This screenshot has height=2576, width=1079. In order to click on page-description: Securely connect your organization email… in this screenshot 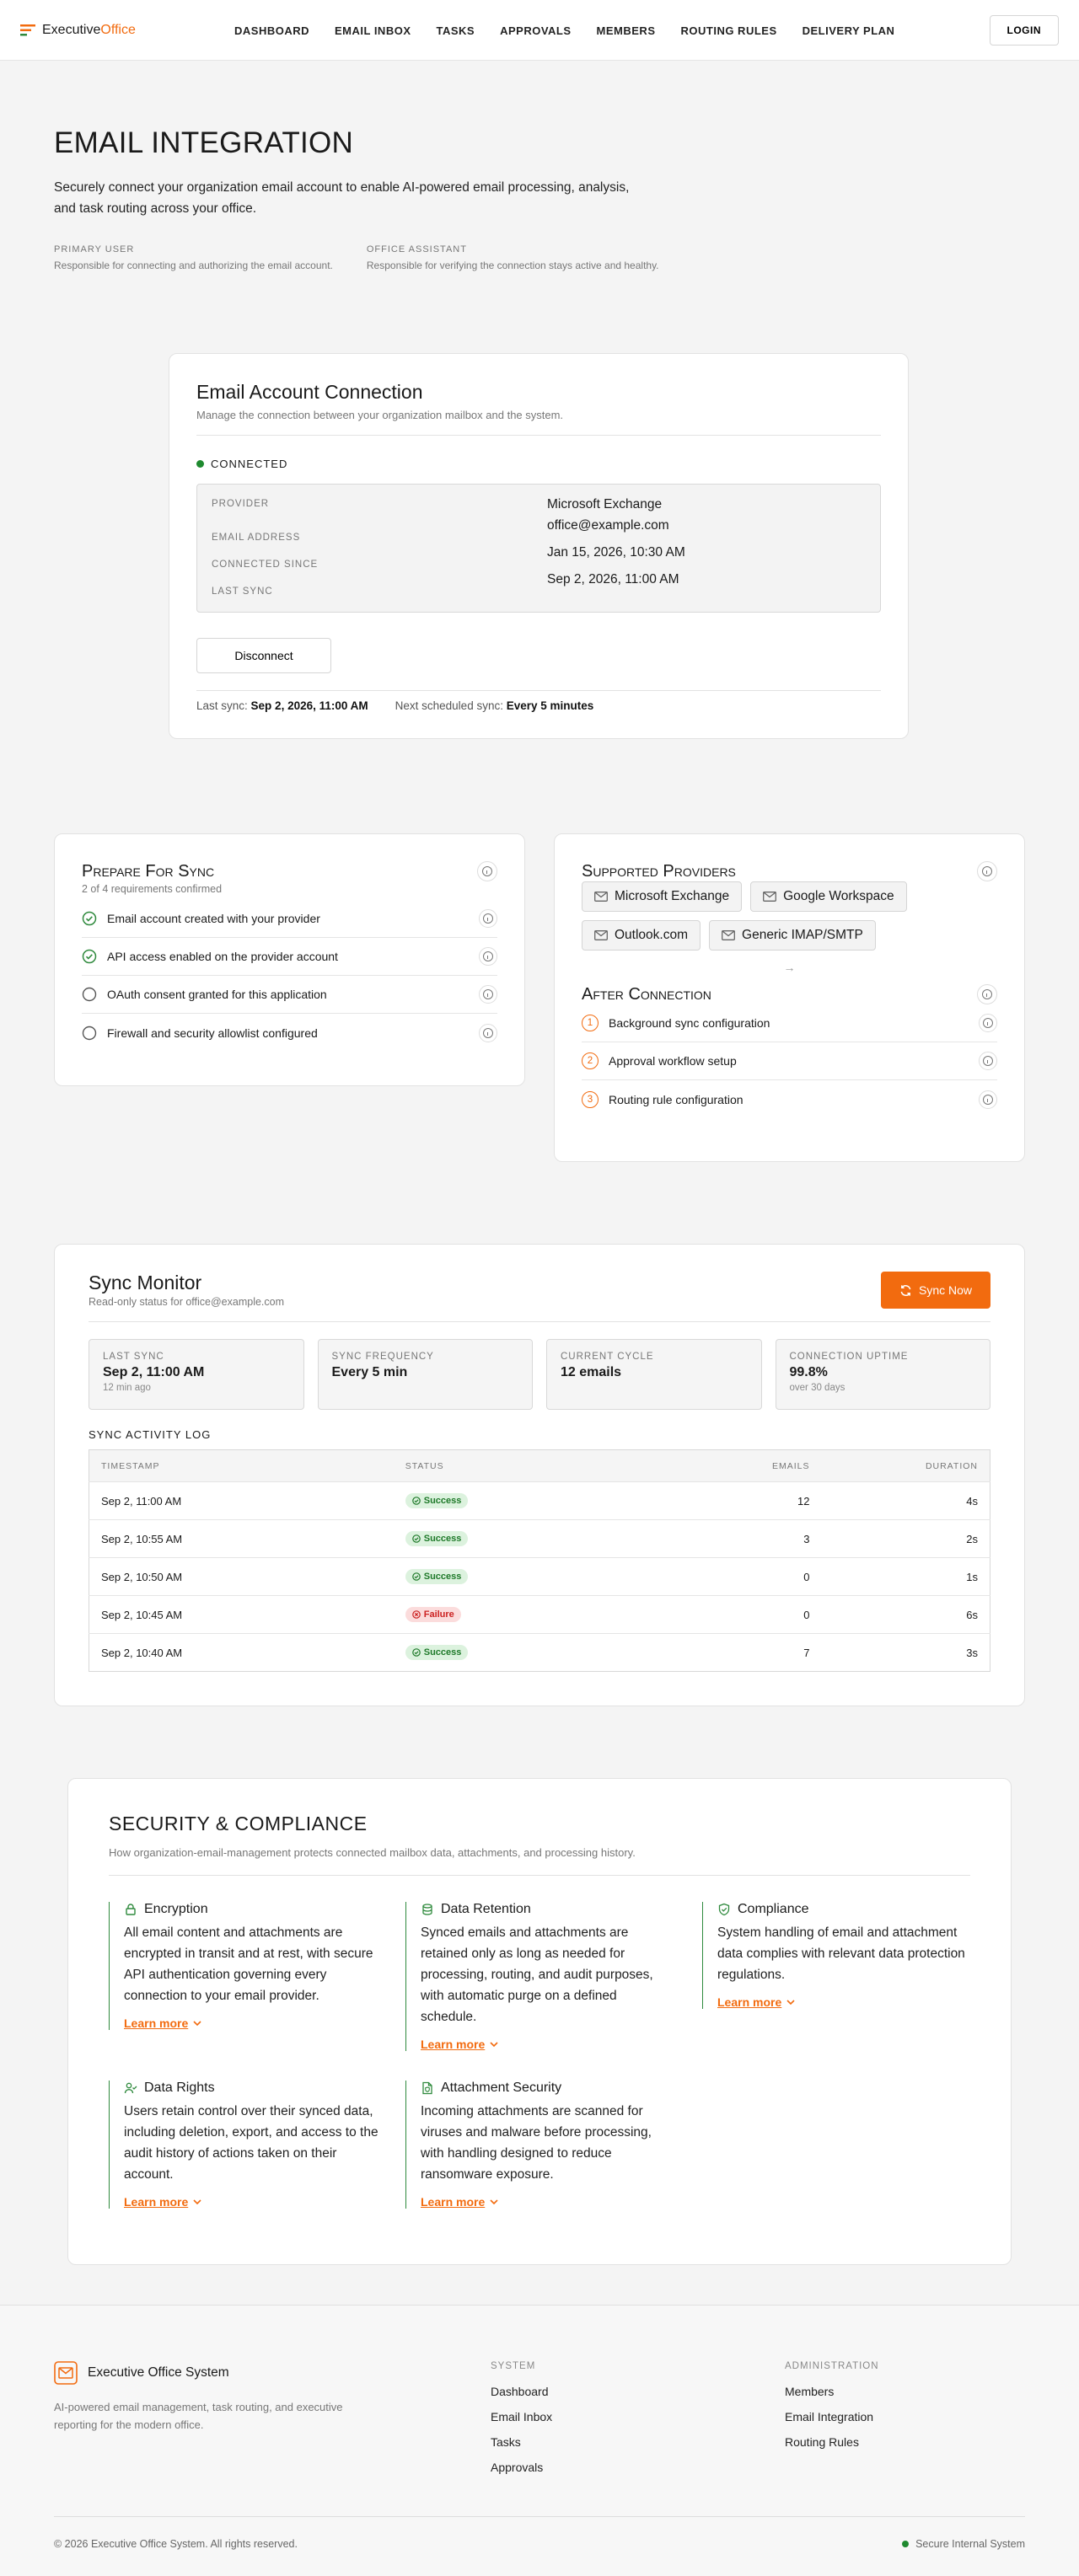, I will do `click(342, 198)`.